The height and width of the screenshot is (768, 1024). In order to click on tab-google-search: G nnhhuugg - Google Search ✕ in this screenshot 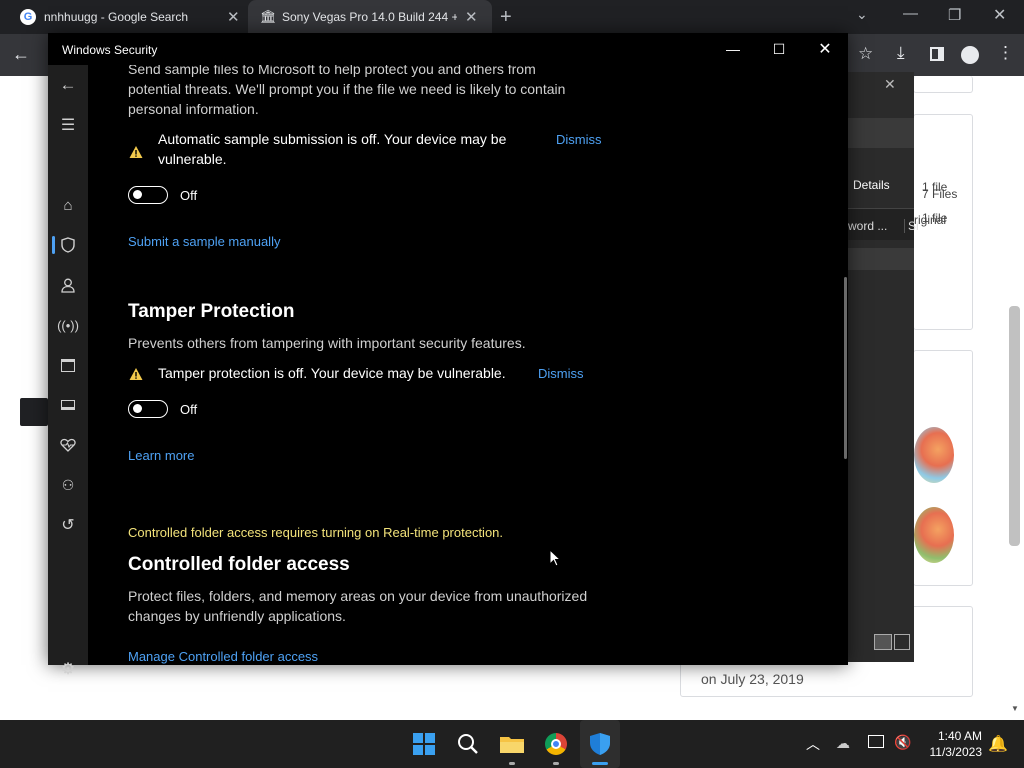, I will do `click(124, 17)`.